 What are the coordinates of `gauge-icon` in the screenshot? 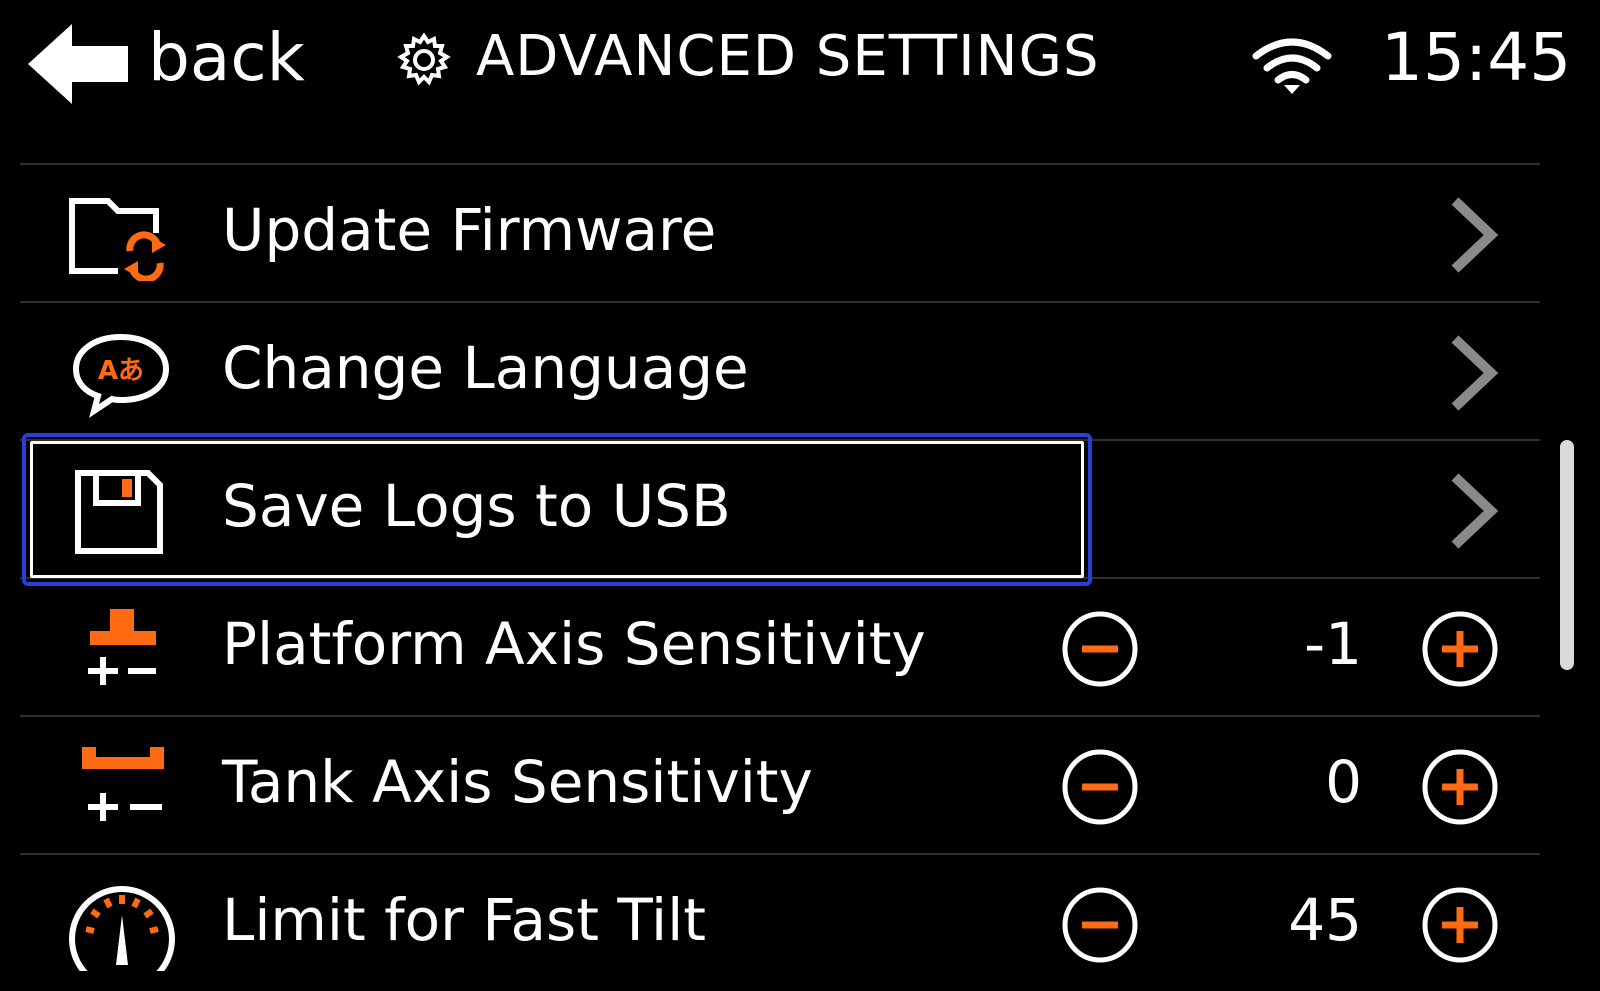 It's located at (122, 928).